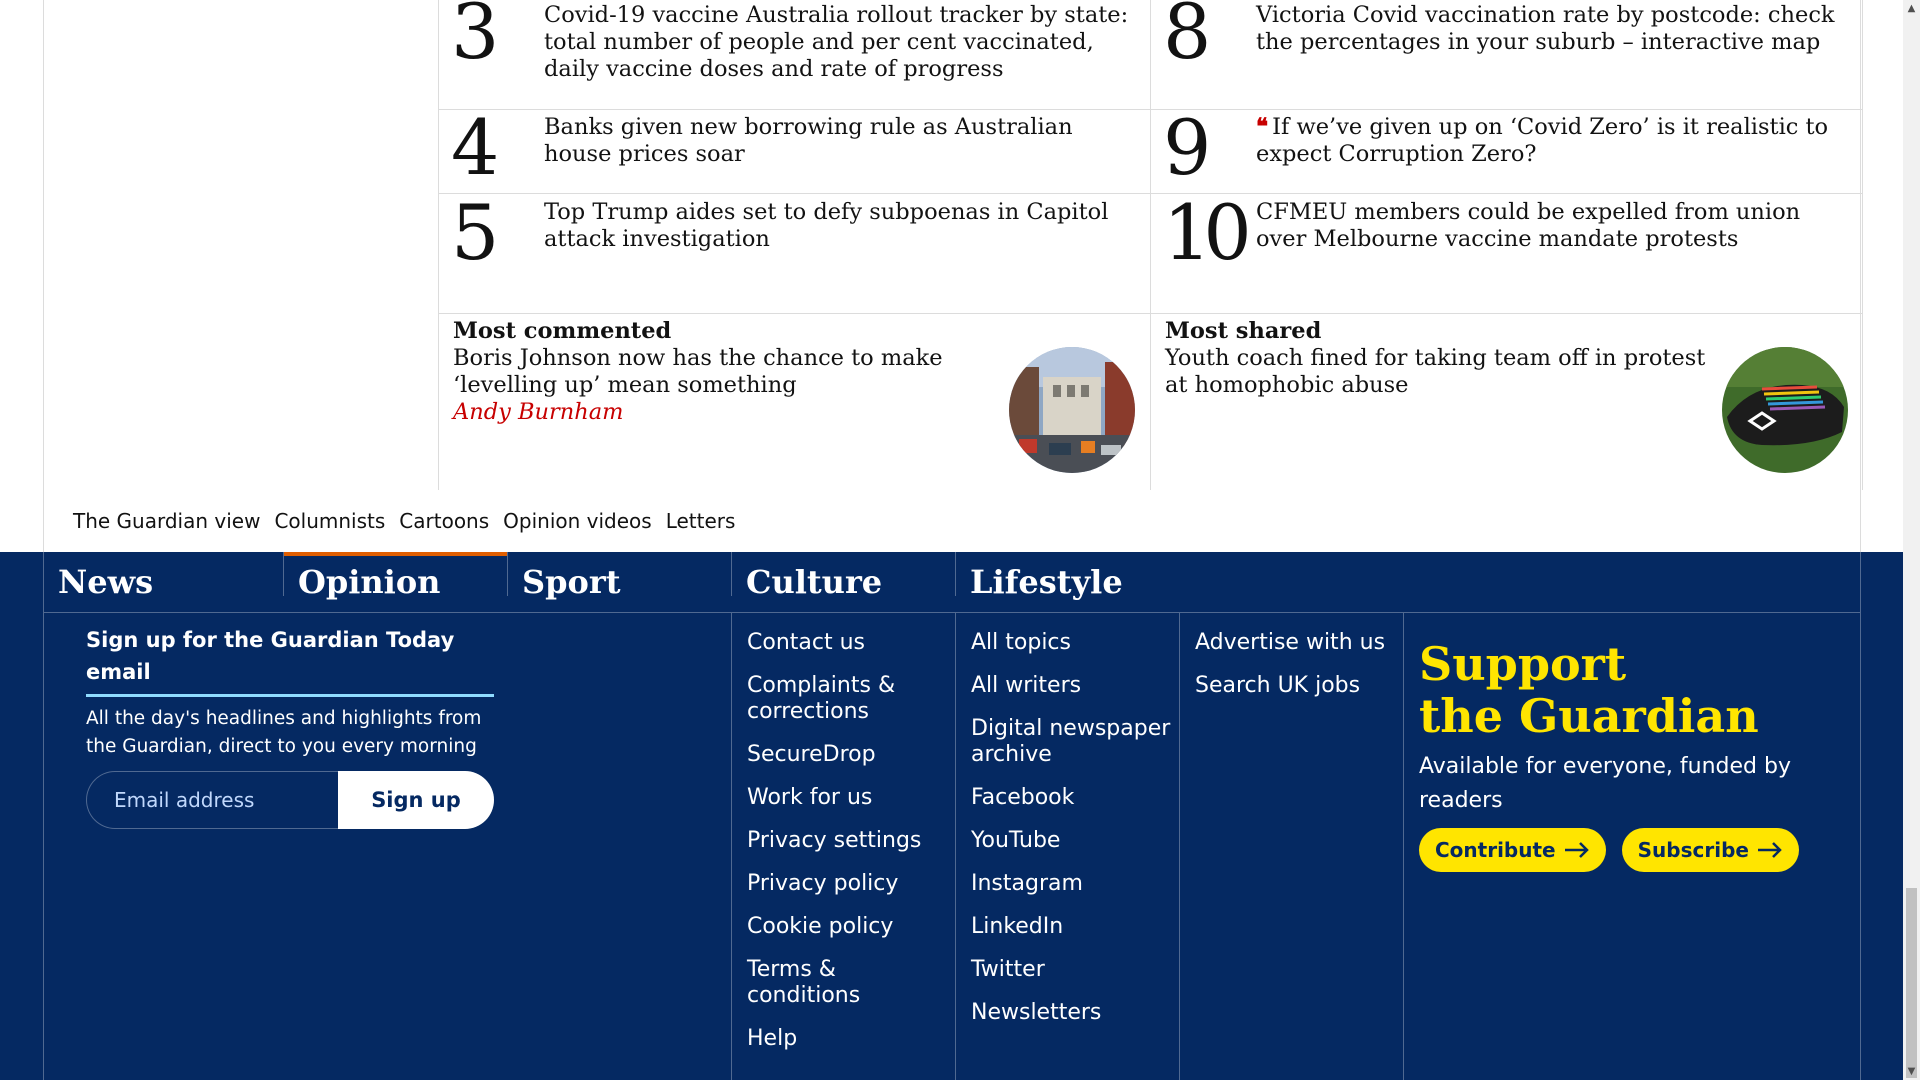 The width and height of the screenshot is (1920, 1080). I want to click on pillar-culture-label: Culture, so click(814, 582).